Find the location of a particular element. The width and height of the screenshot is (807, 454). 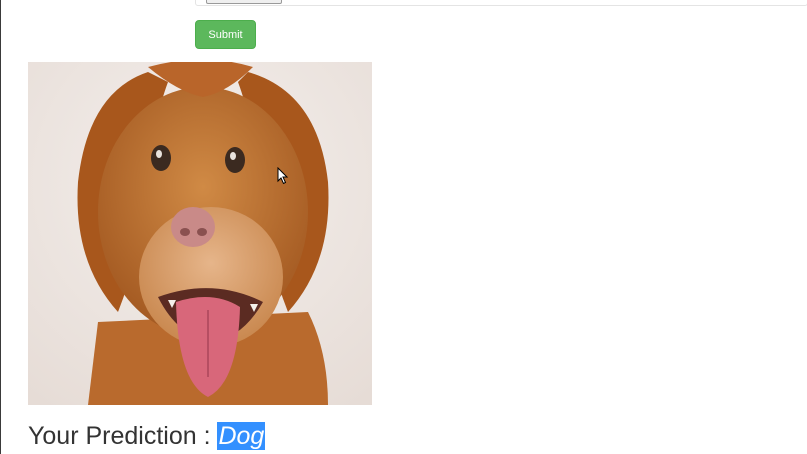

prediction-result: Dog is located at coordinates (241, 436).